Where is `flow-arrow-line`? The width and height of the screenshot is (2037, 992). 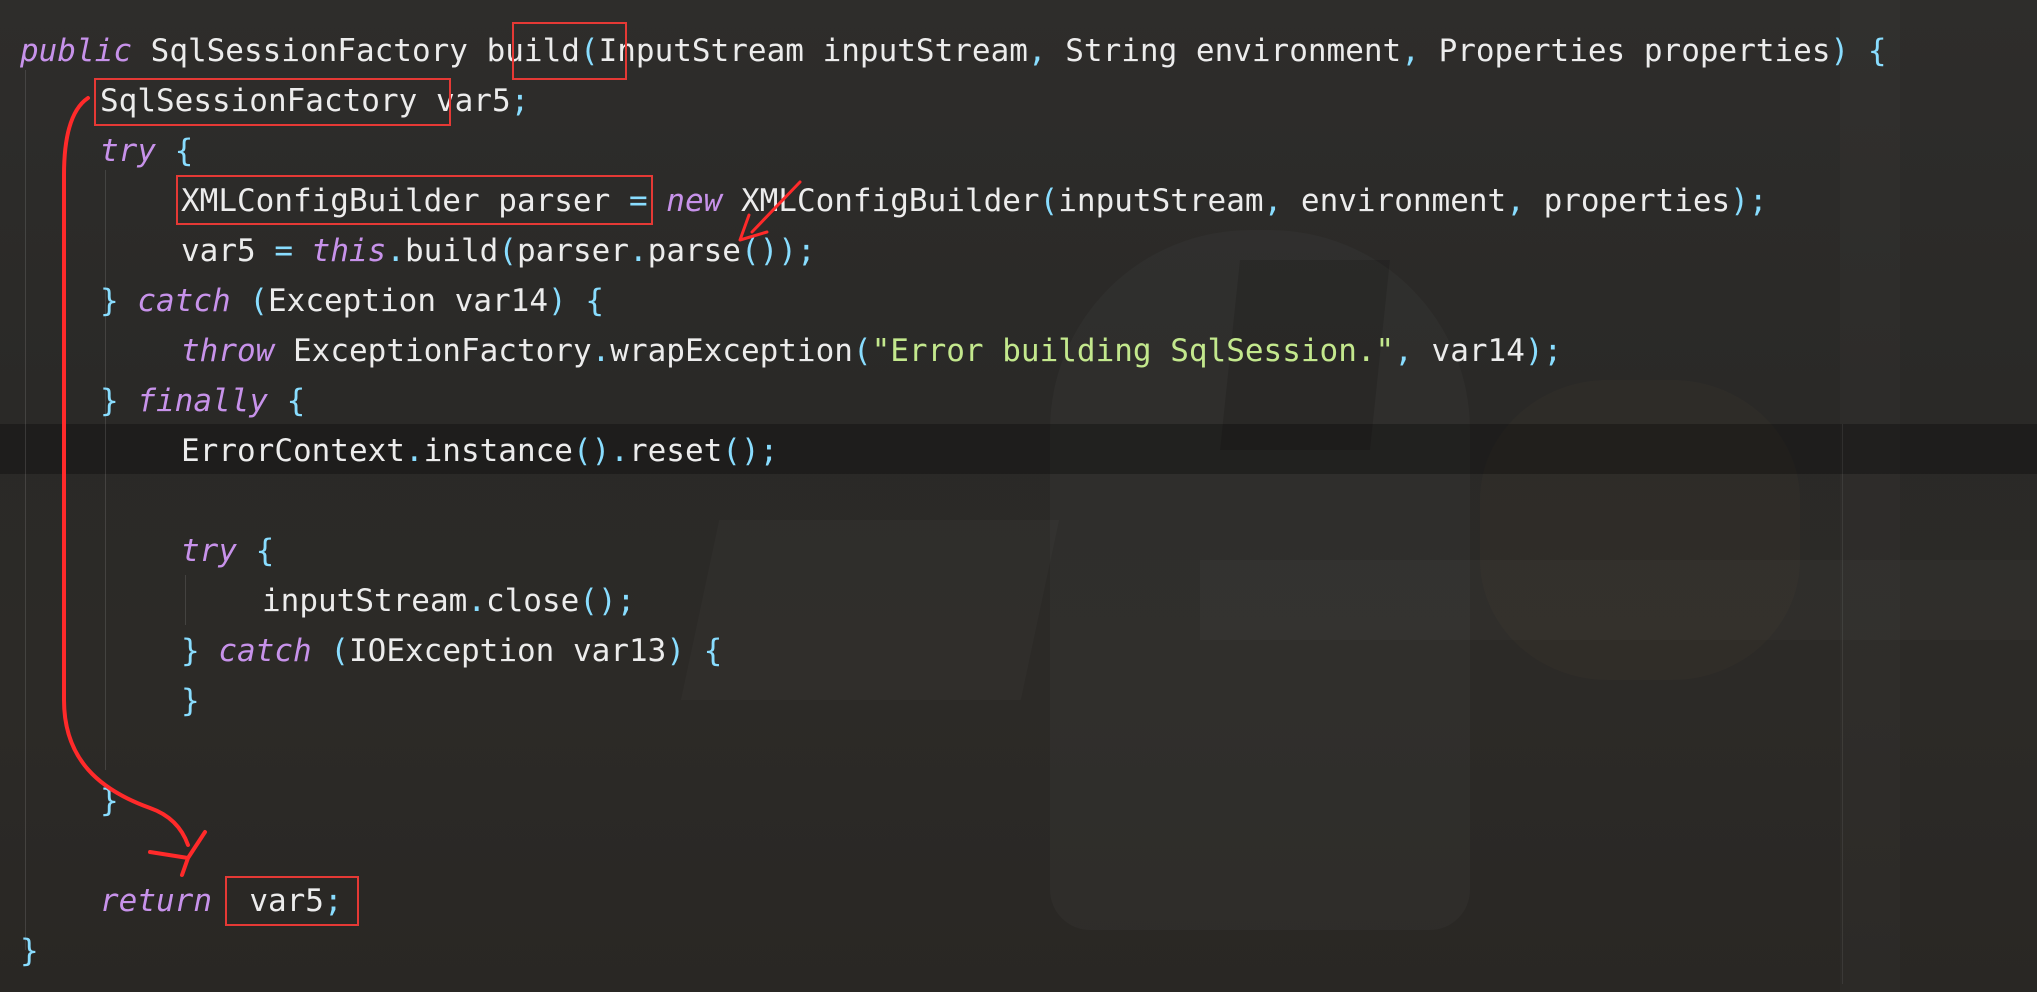
flow-arrow-line is located at coordinates (126, 471).